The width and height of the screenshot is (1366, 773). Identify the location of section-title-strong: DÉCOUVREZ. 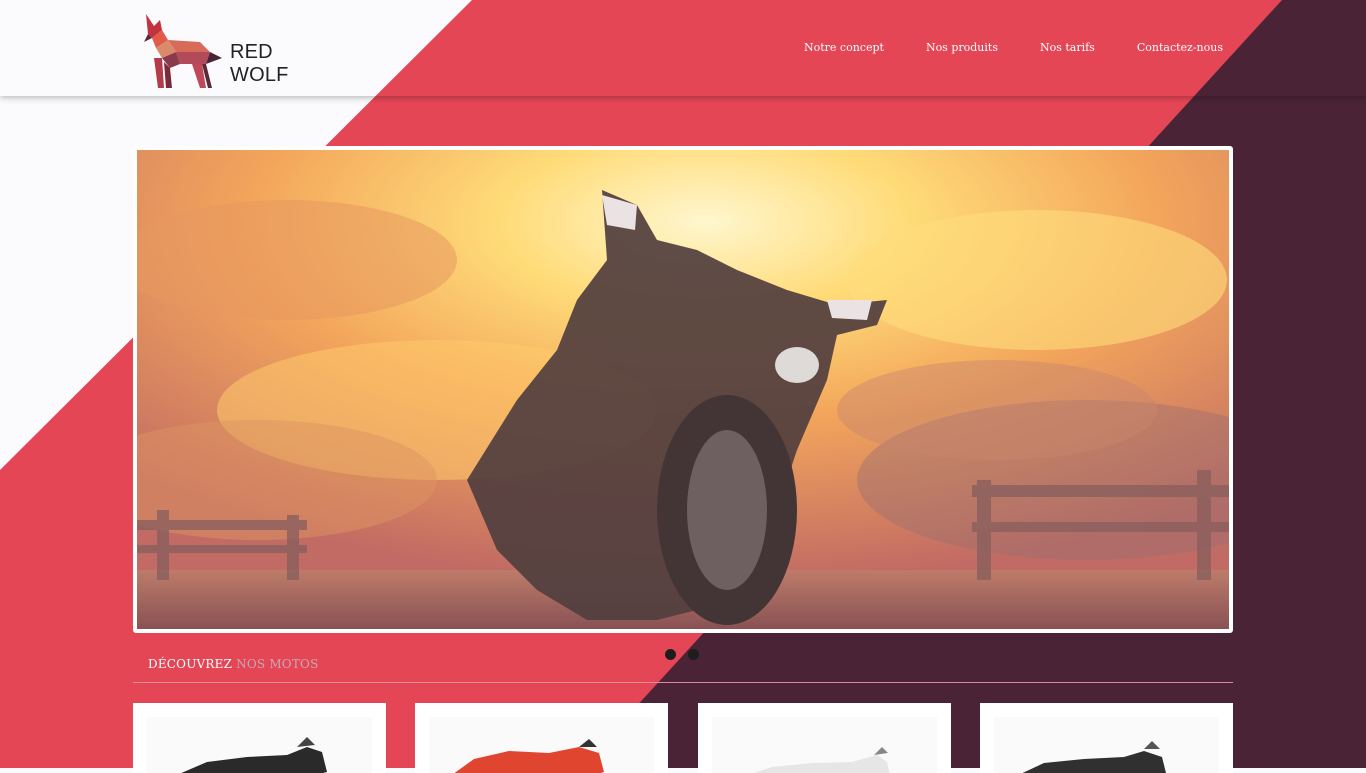
(190, 664).